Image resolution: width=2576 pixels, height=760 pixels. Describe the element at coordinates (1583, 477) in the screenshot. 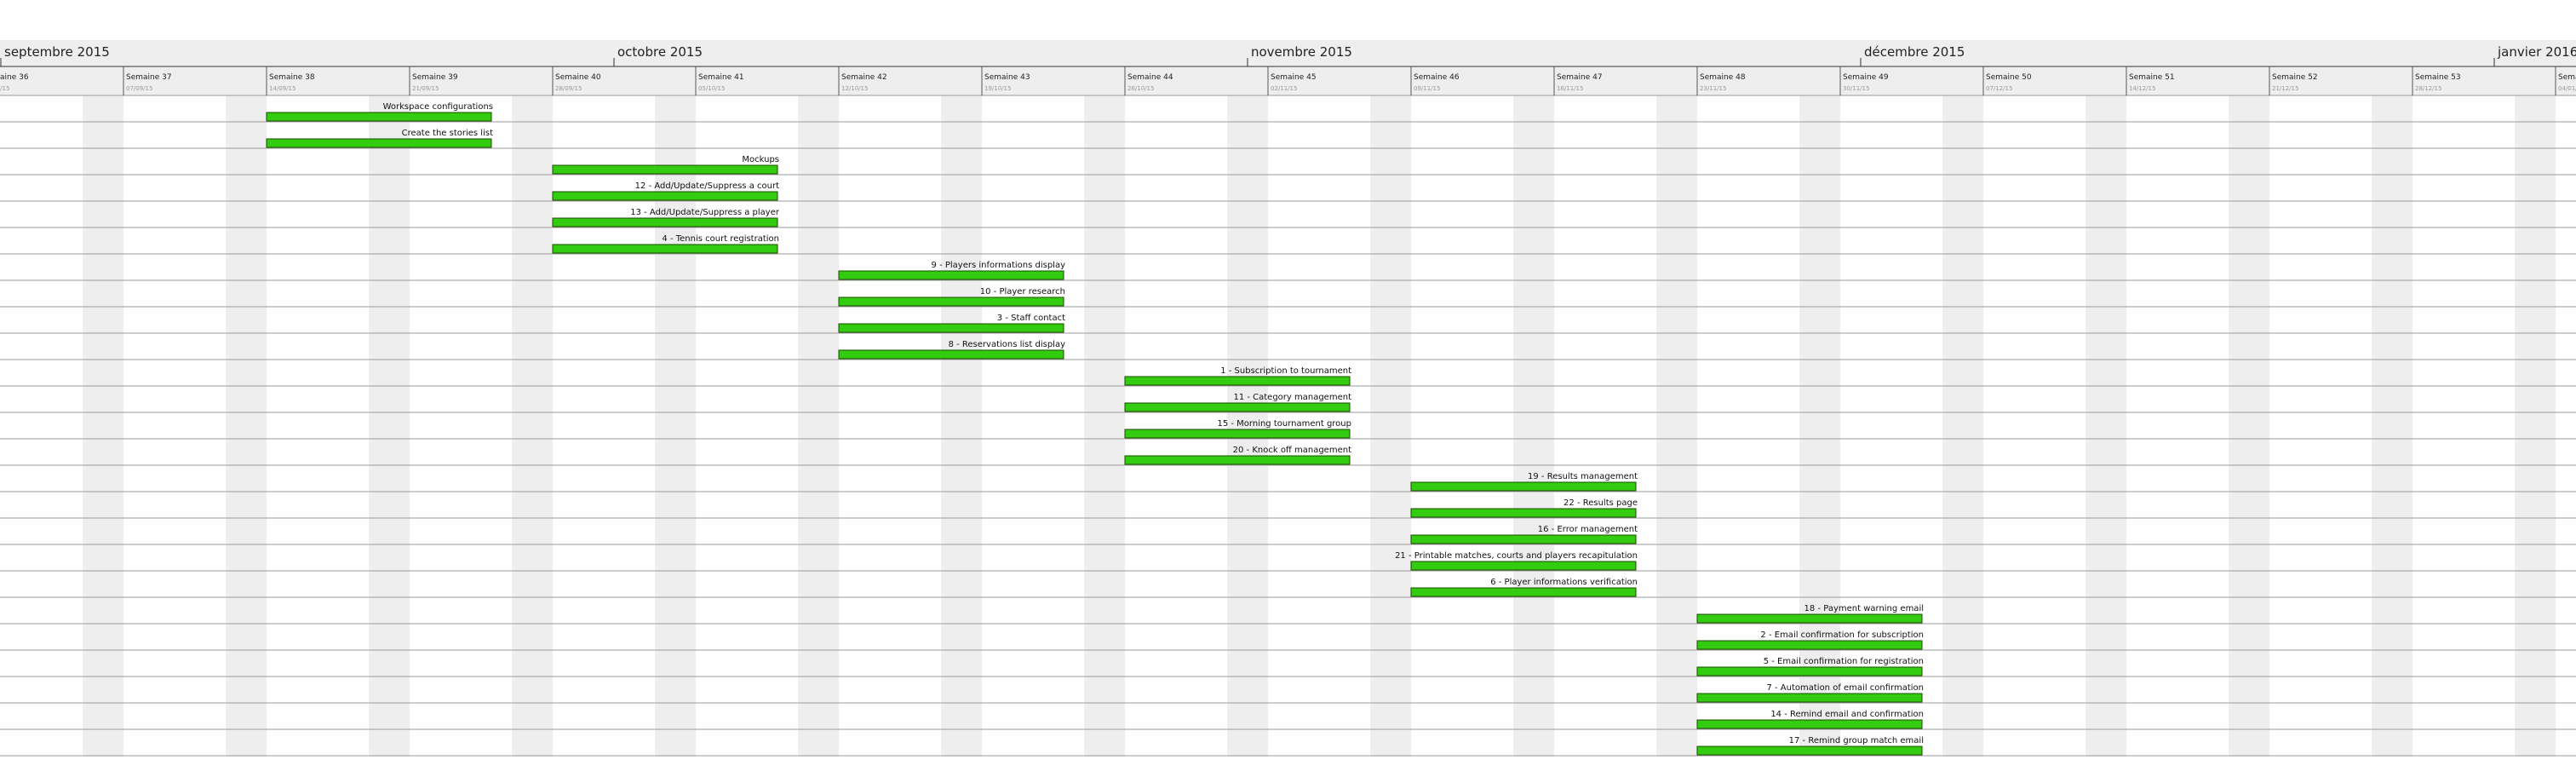

I see `task-label: 19 - Results management` at that location.